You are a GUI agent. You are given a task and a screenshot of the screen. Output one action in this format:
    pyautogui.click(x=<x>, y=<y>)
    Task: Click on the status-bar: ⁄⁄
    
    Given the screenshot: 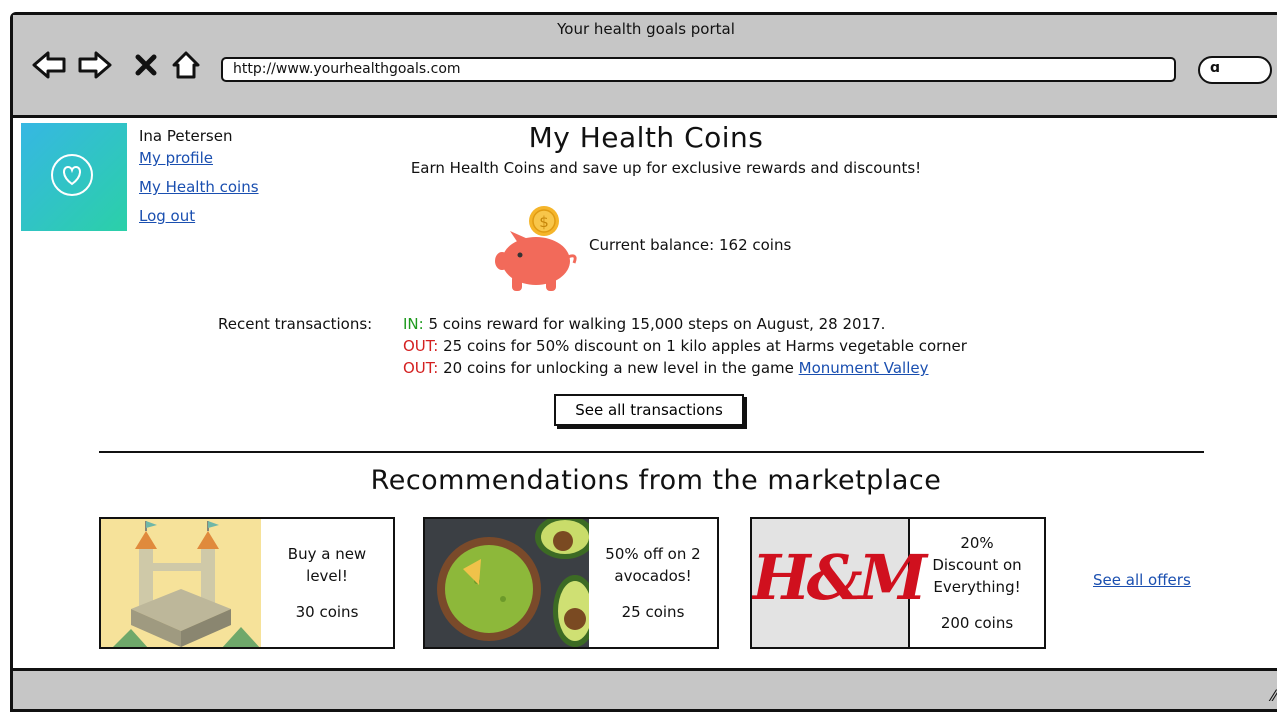 What is the action you would take?
    pyautogui.click(x=645, y=688)
    